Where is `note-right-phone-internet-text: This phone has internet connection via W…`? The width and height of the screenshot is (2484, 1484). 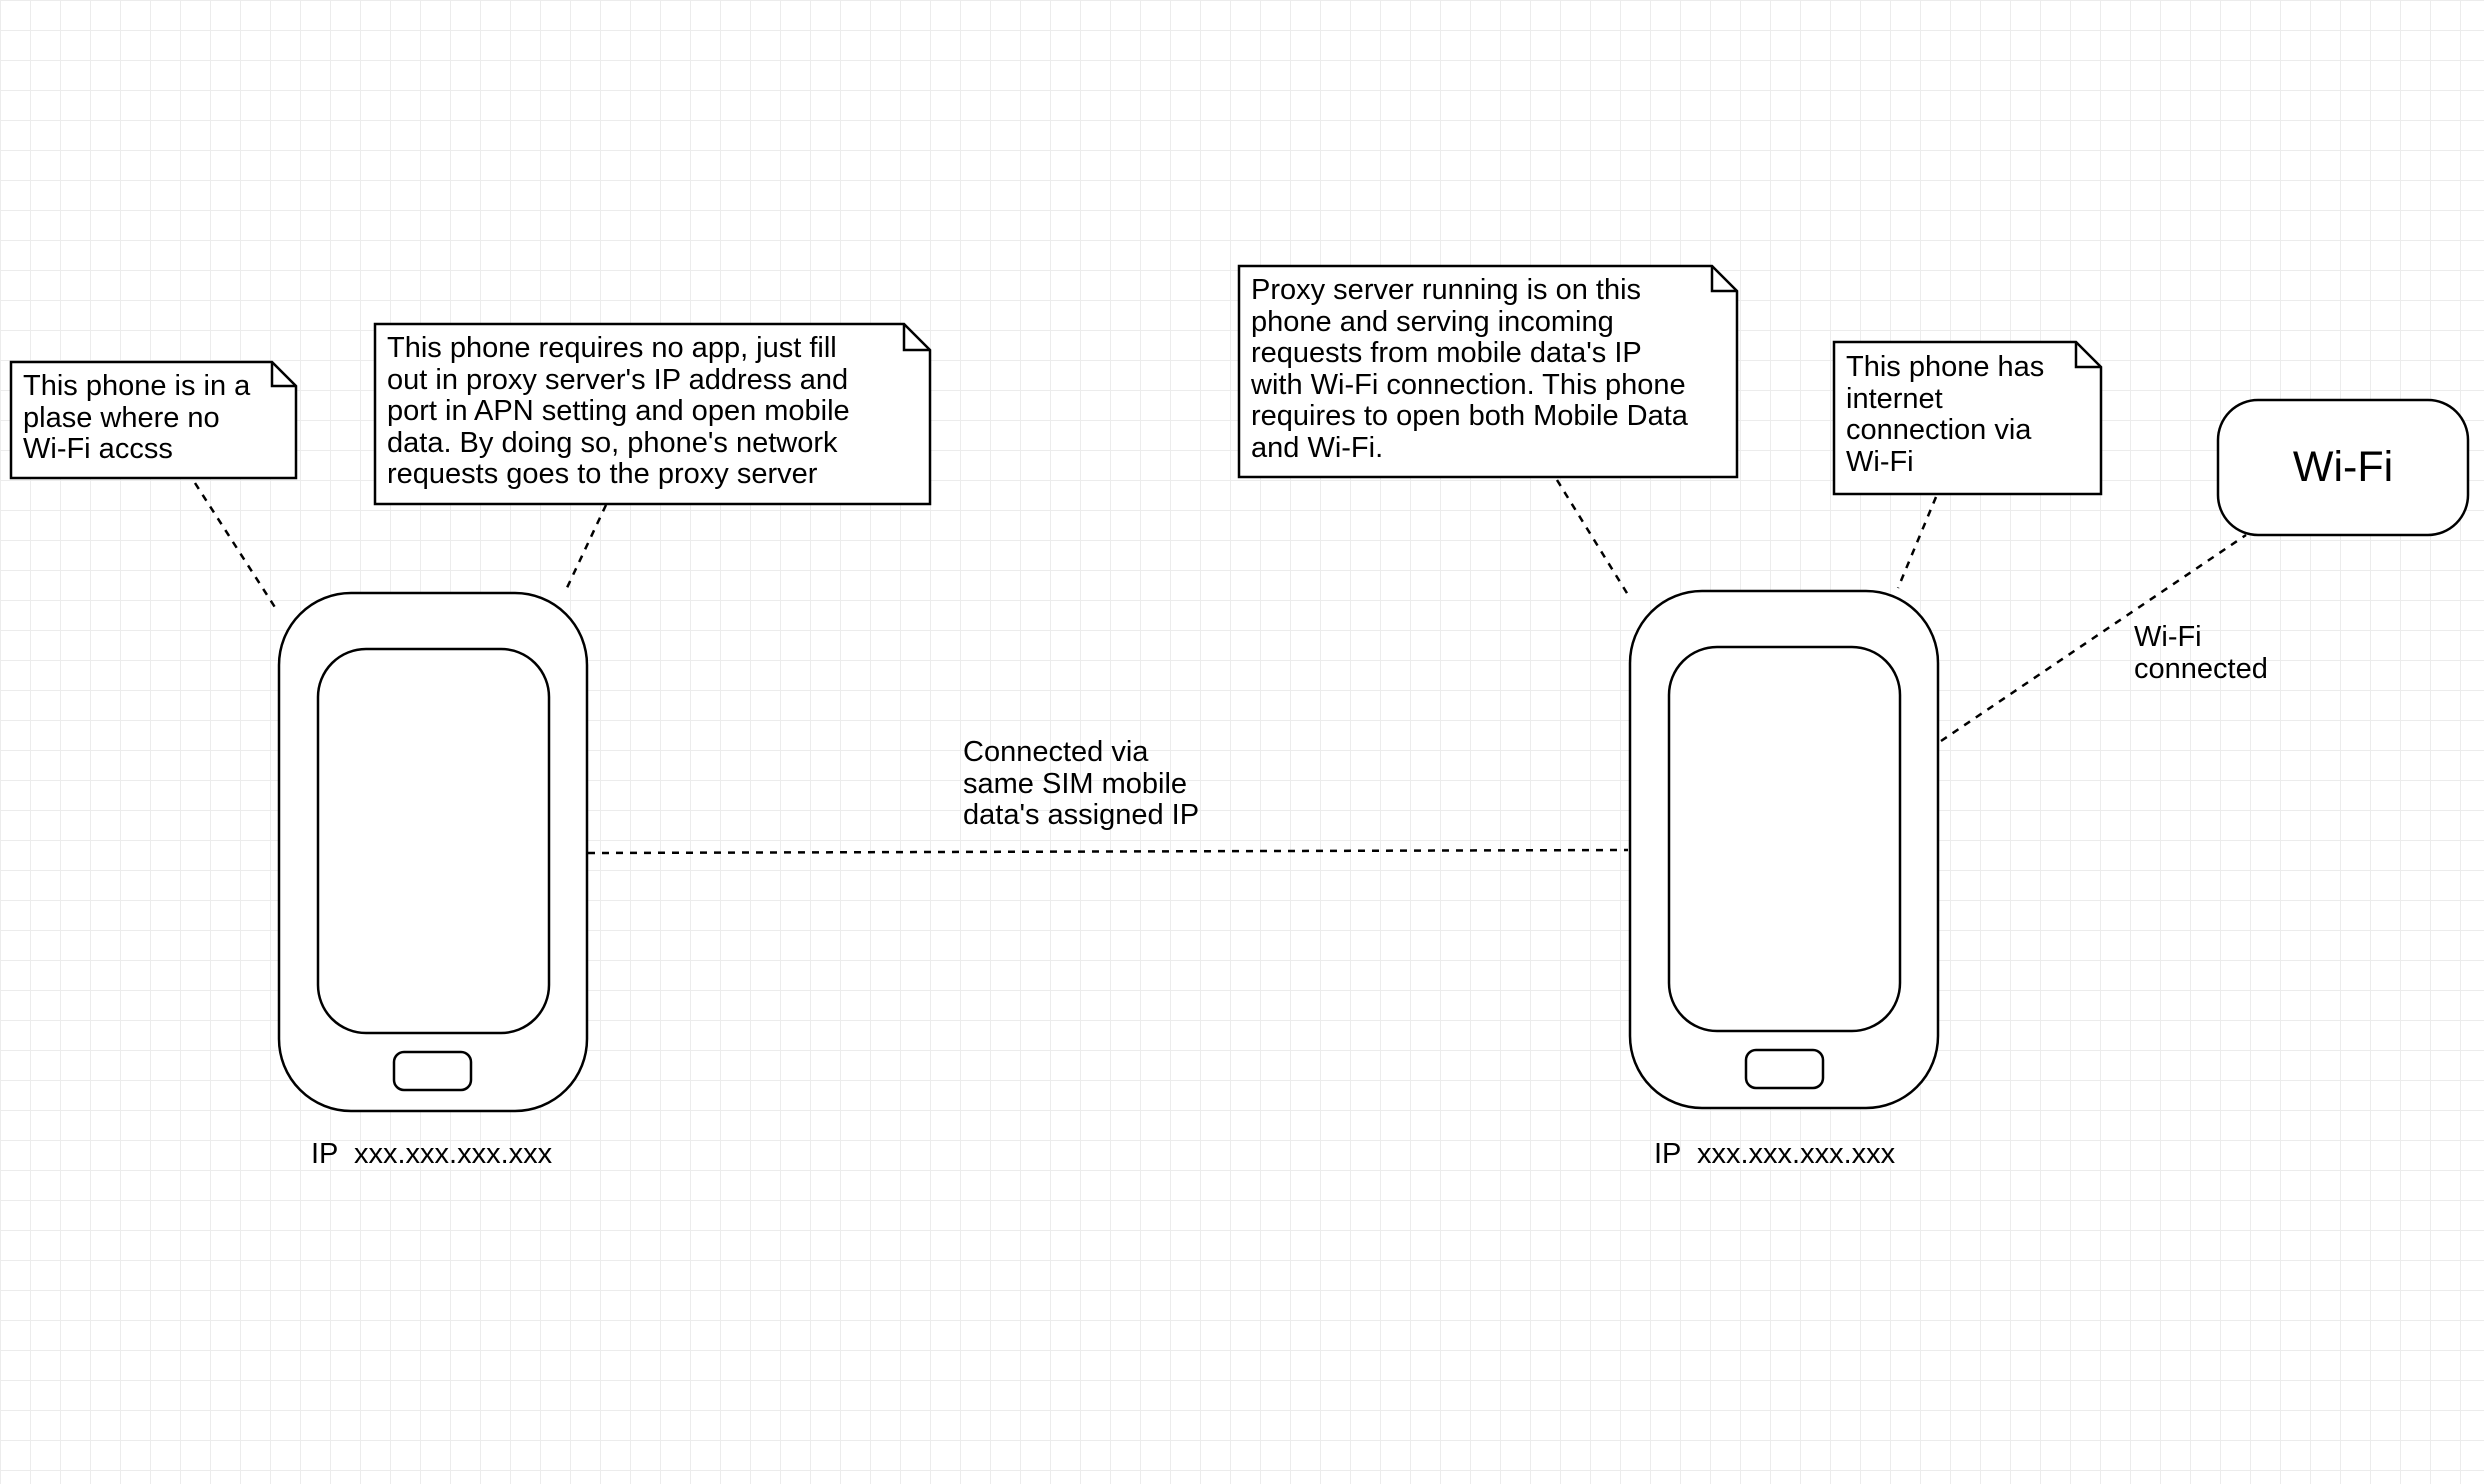
note-right-phone-internet-text: This phone has internet connection via W… is located at coordinates (1945, 414).